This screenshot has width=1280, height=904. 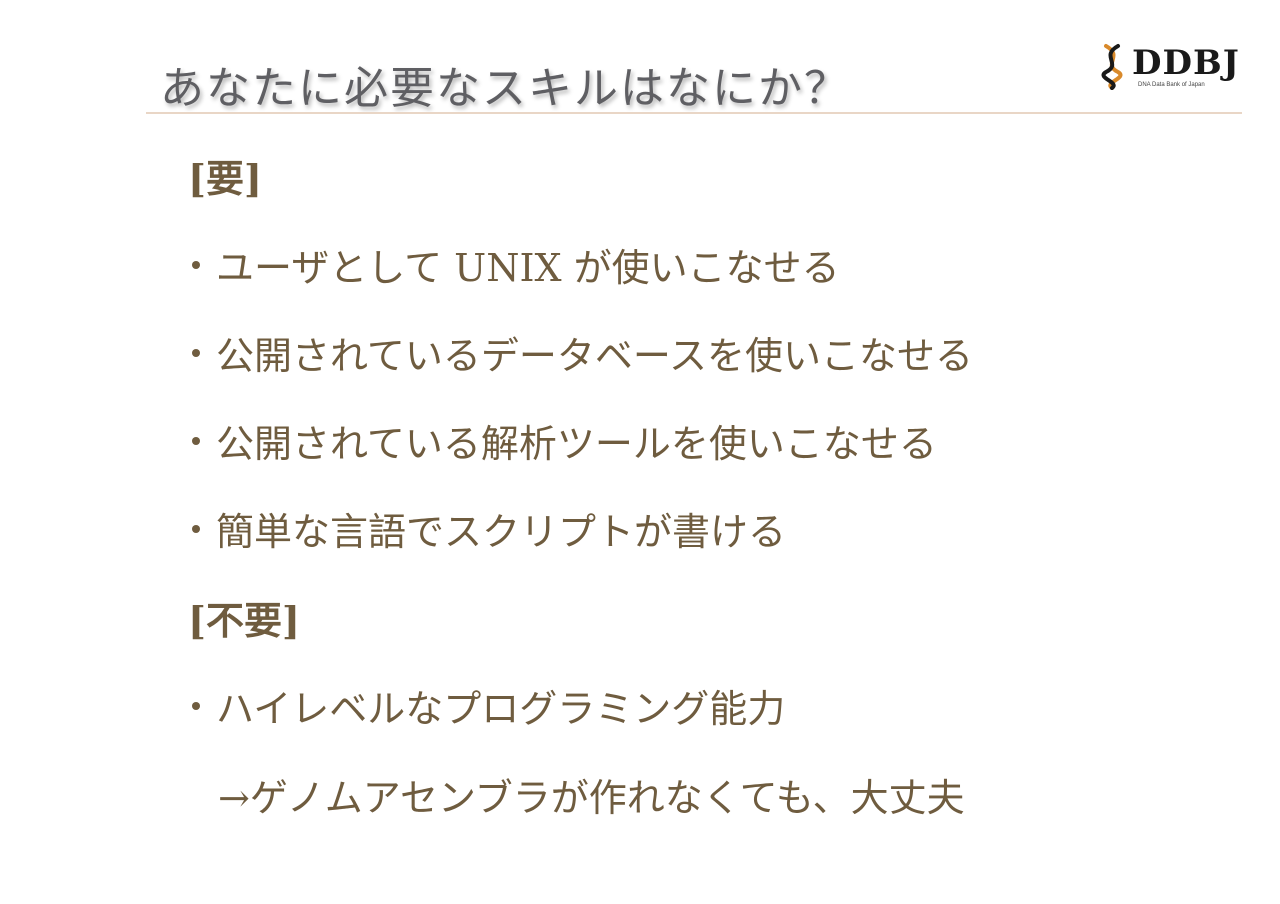 What do you see at coordinates (501, 709) in the screenshot?
I see `list-item-text: ハイレベルなプログラミング能力` at bounding box center [501, 709].